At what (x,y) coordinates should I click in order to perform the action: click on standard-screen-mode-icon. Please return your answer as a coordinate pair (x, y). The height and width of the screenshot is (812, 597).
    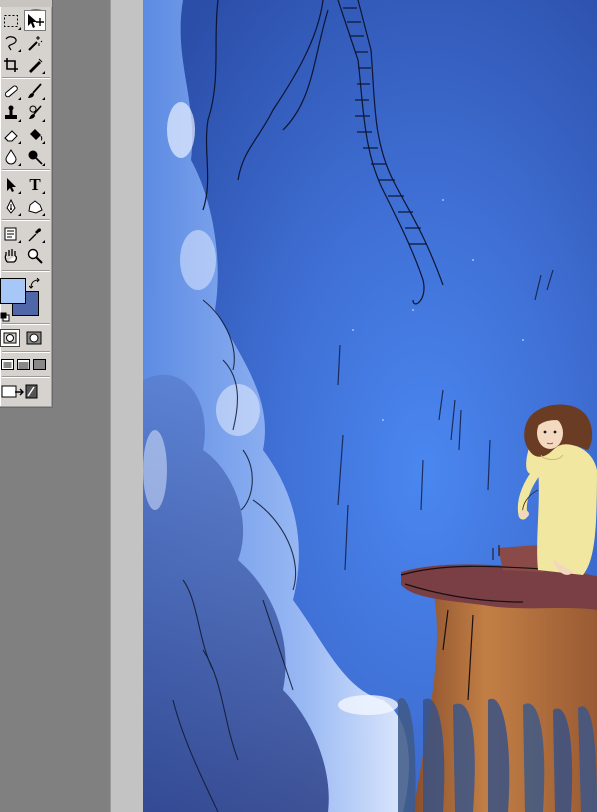
    Looking at the image, I should click on (7, 364).